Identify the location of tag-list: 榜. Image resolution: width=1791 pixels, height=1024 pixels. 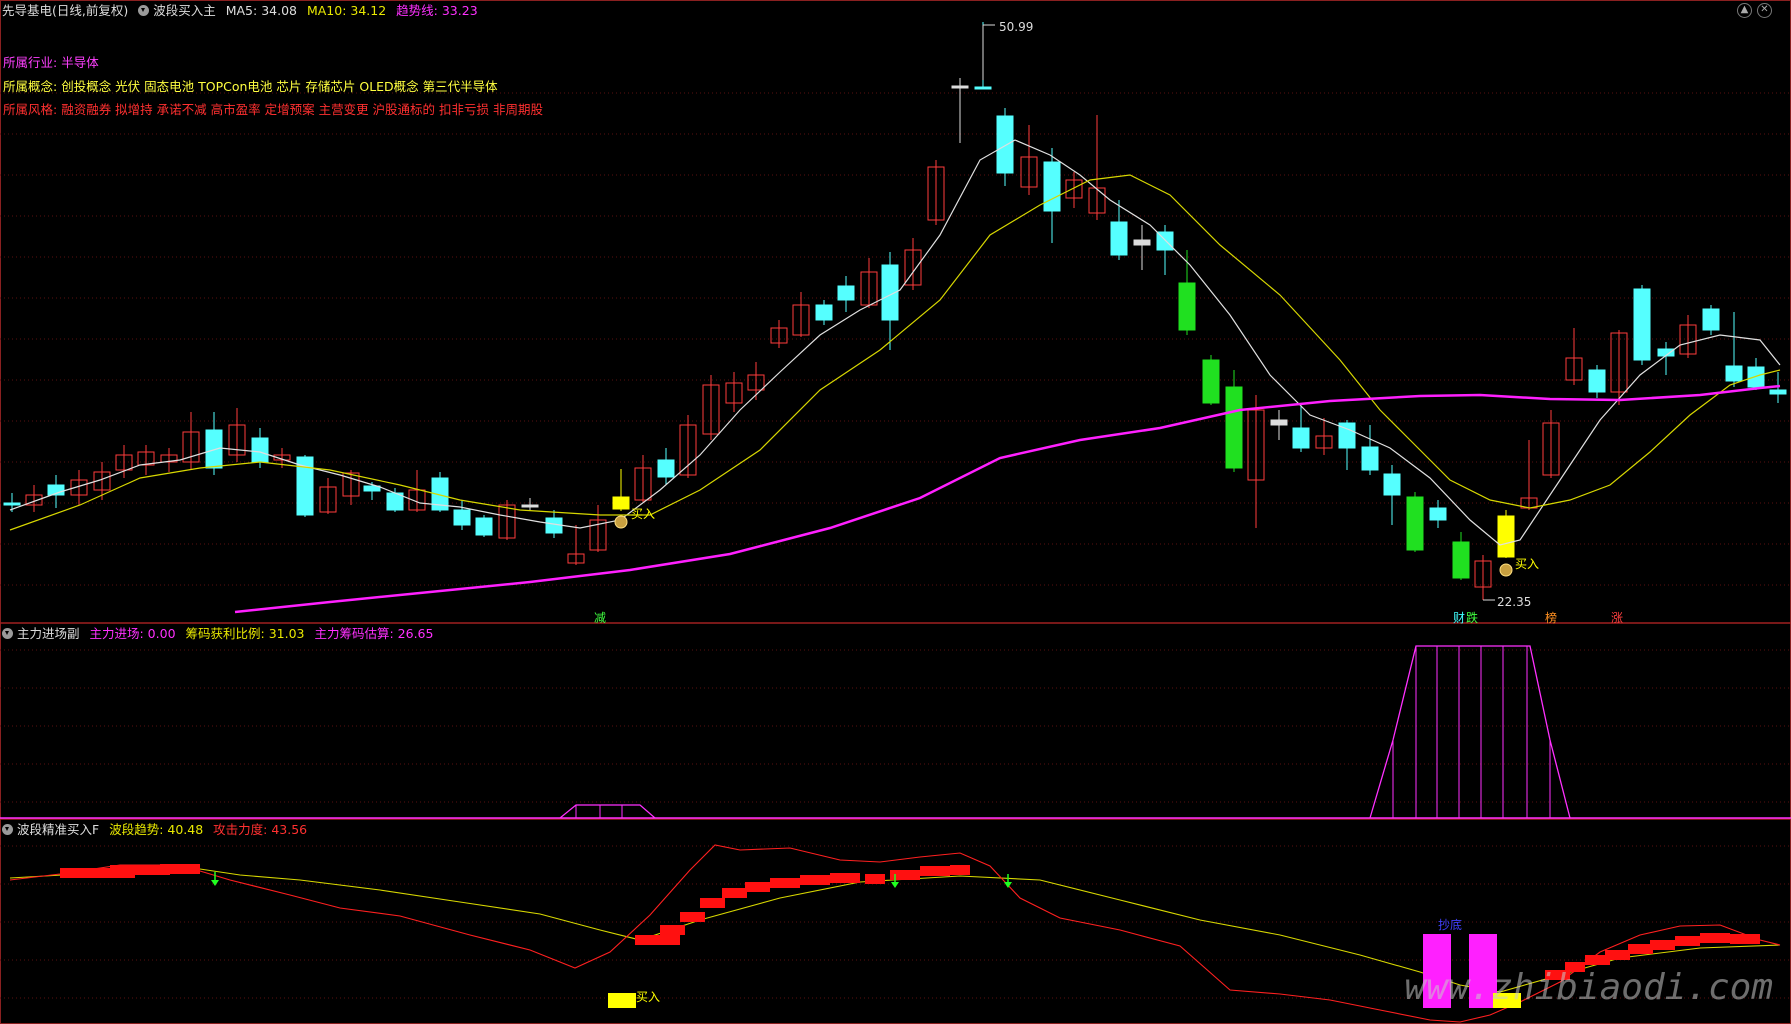
(1551, 617).